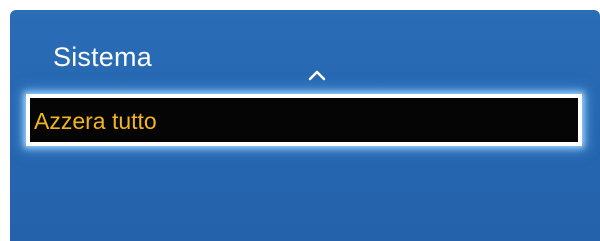 The height and width of the screenshot is (241, 600). Describe the element at coordinates (102, 57) in the screenshot. I see `panel-title: Sistema` at that location.